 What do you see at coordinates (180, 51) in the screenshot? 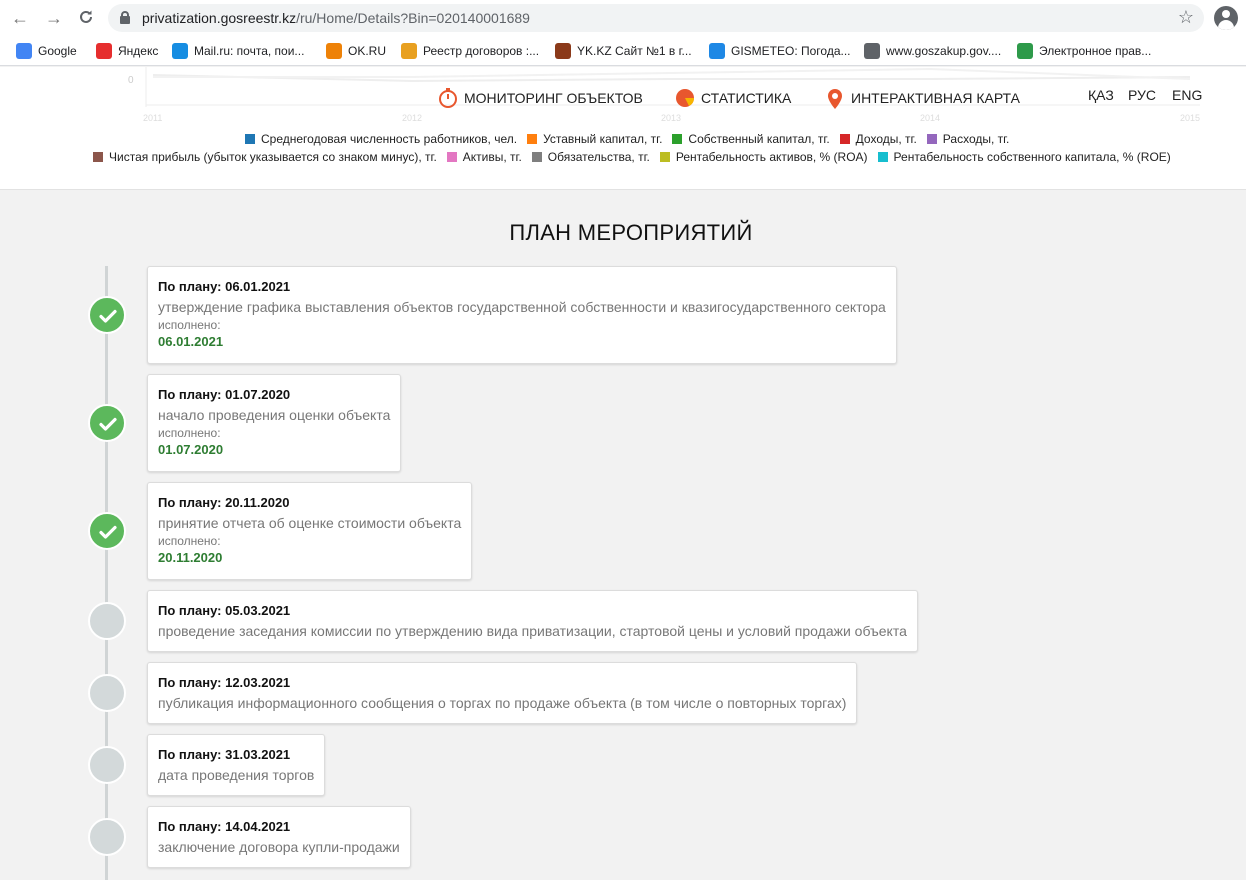
I see `mailru-icon` at bounding box center [180, 51].